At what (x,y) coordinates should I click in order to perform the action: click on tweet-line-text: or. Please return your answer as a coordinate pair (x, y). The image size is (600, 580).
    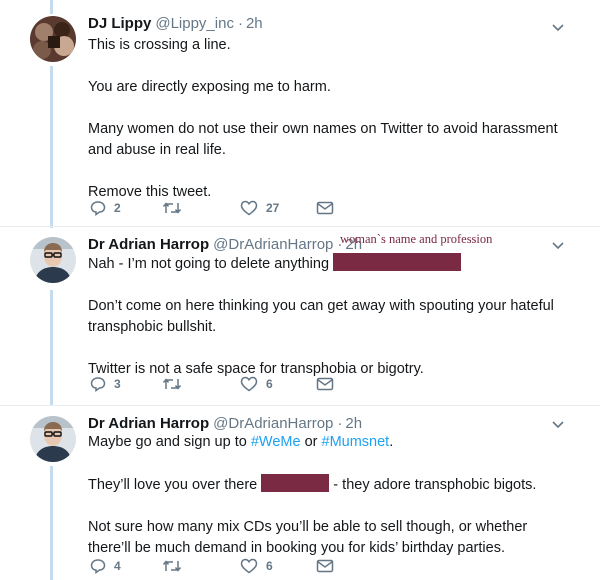
    Looking at the image, I should click on (311, 442).